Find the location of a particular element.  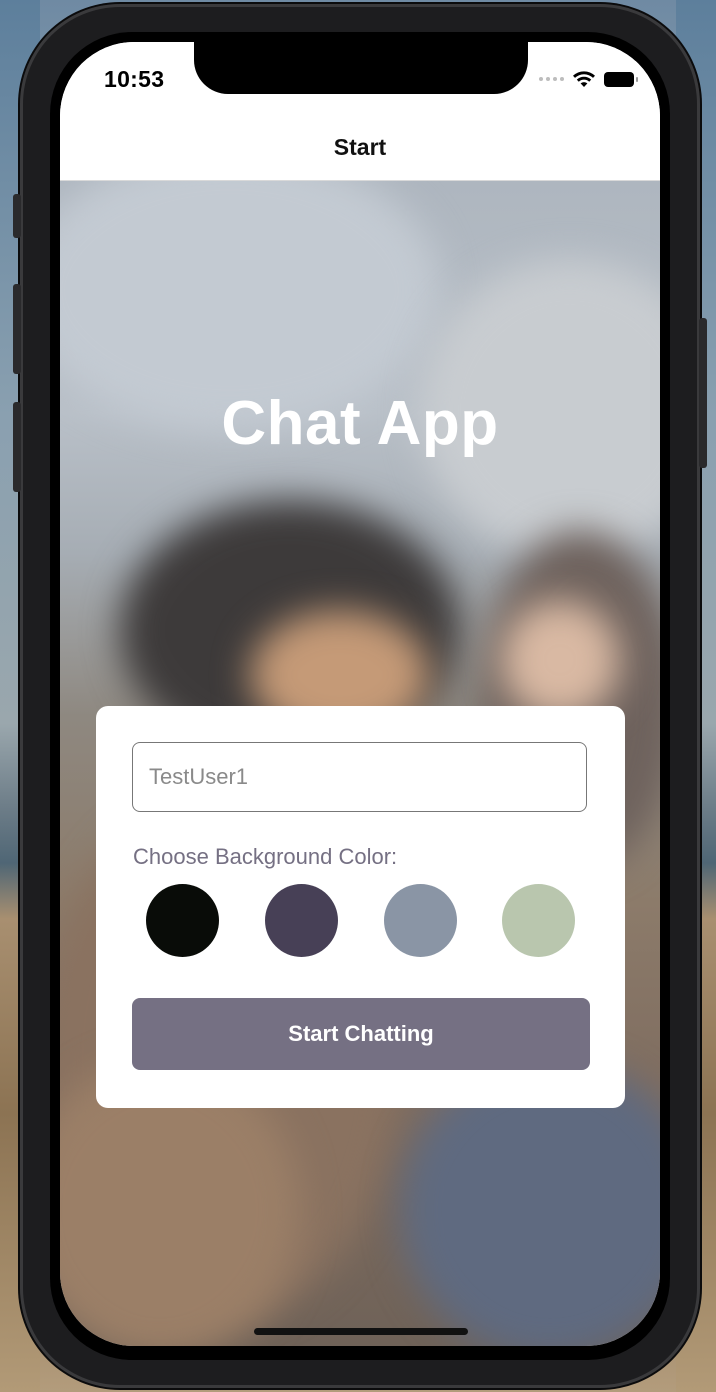

silent-switch is located at coordinates (17, 216).